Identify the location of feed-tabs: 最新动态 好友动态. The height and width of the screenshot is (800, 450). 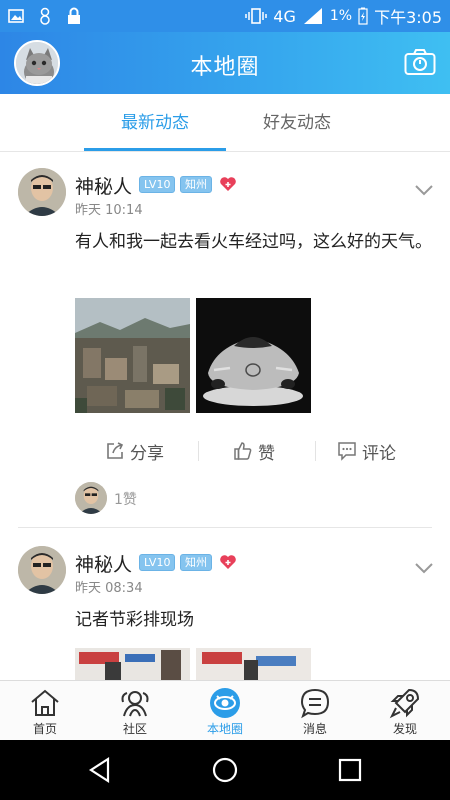
(225, 123).